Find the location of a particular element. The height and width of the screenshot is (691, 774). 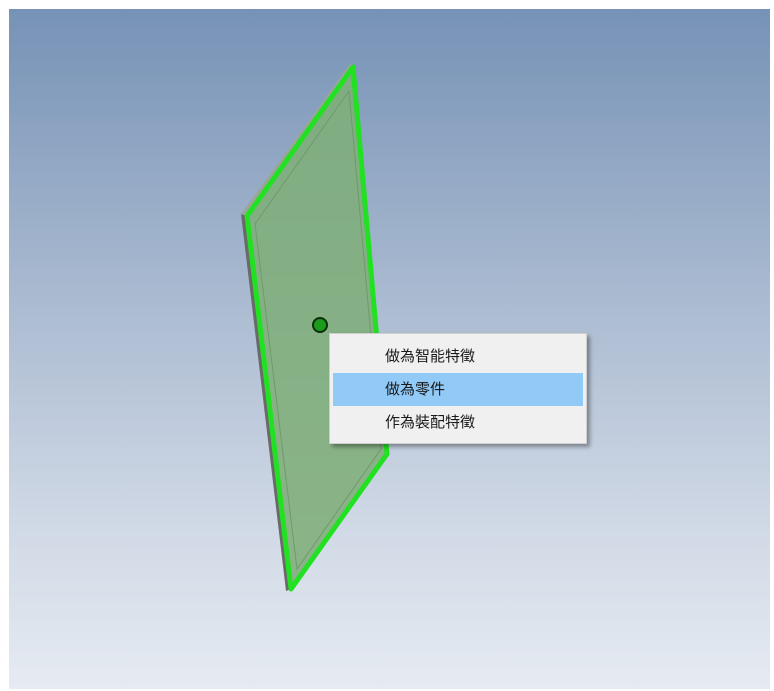

menu-item-assembly-feature: 作為裝配特徵 is located at coordinates (458, 422).